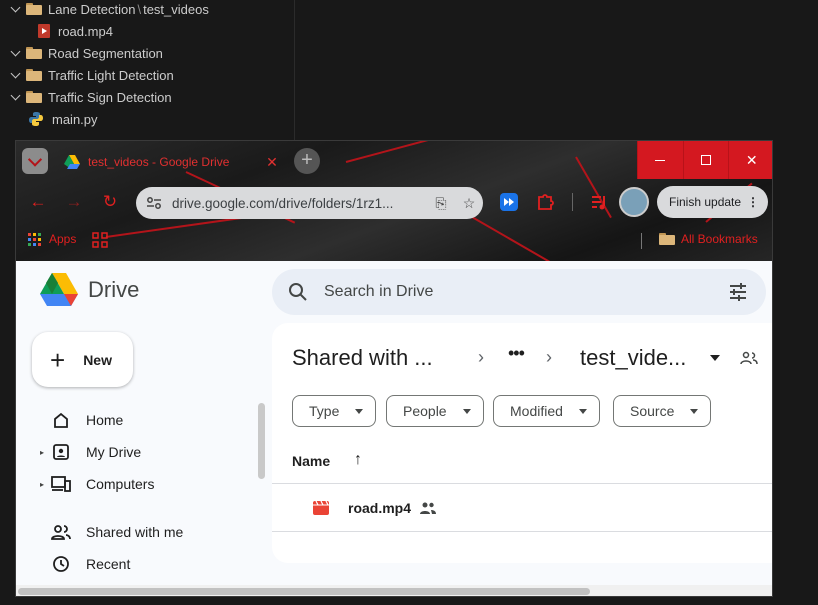 Image resolution: width=818 pixels, height=605 pixels. What do you see at coordinates (108, 10) in the screenshot?
I see `tree-folder-lane-detection: Lane Detection \ test_videos` at bounding box center [108, 10].